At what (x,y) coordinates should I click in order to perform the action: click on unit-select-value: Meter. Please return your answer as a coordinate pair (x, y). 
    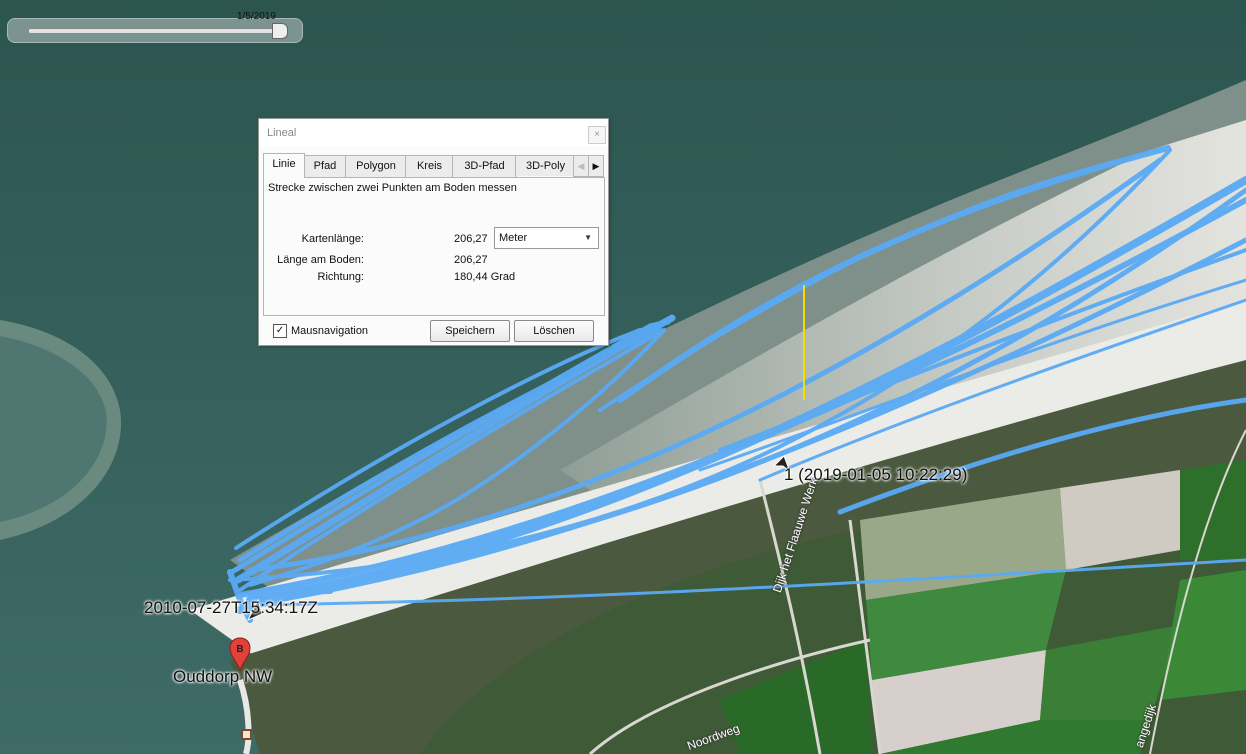
    Looking at the image, I should click on (513, 238).